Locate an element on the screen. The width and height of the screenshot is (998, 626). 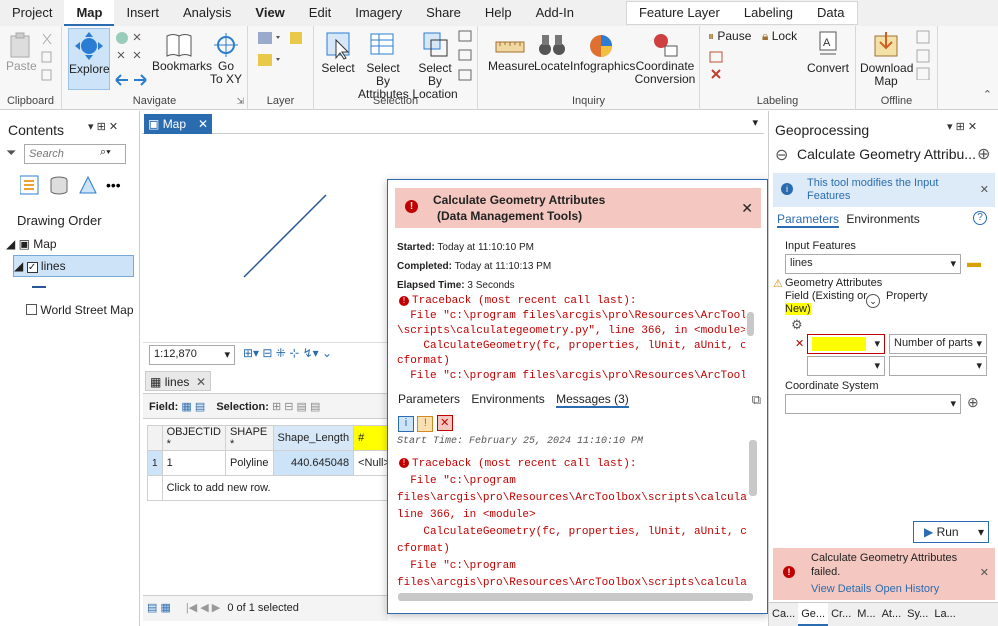
filter-icon: ⏷ is located at coordinates (11, 153).